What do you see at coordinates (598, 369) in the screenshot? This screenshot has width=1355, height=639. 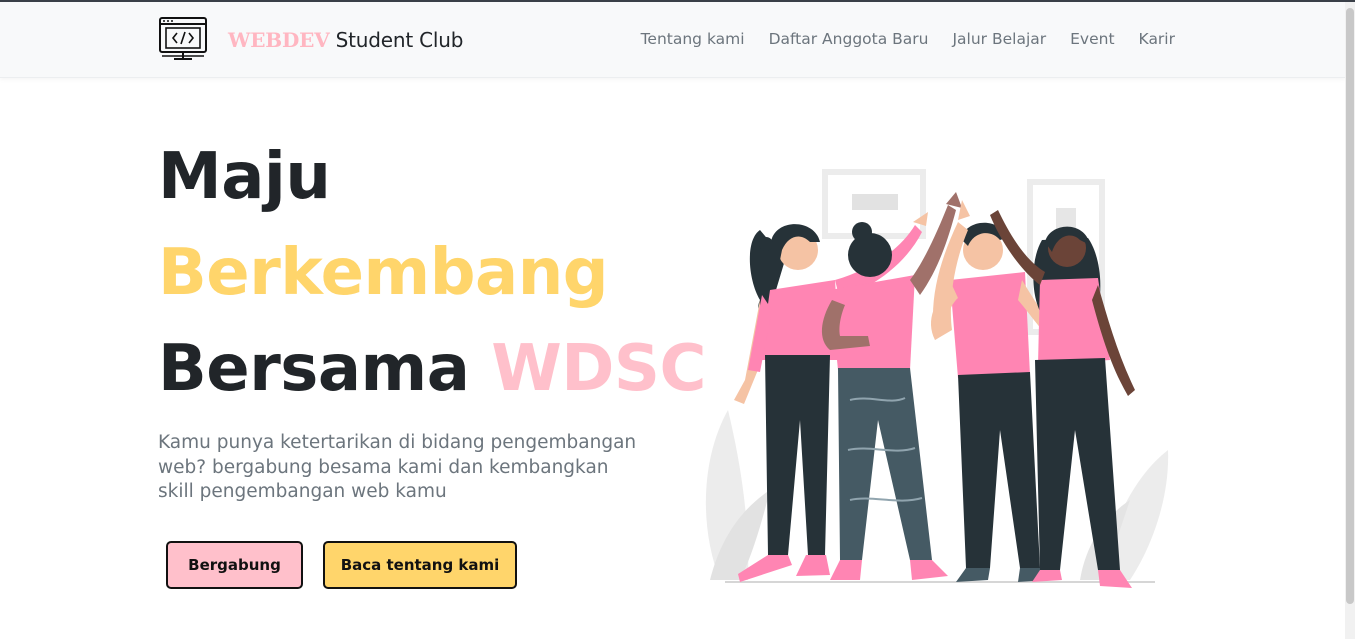 I see `hero-title-accent: WDSC` at bounding box center [598, 369].